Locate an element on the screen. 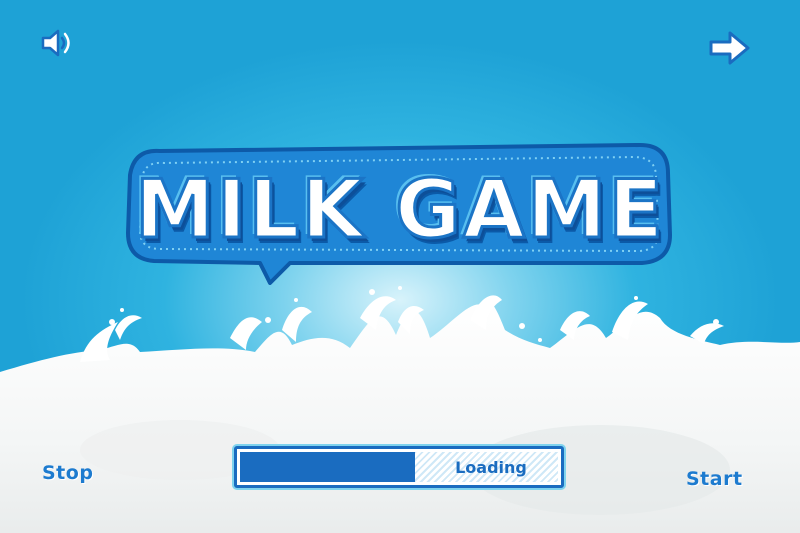 This screenshot has width=800, height=533. loading-track: Loading is located at coordinates (399, 467).